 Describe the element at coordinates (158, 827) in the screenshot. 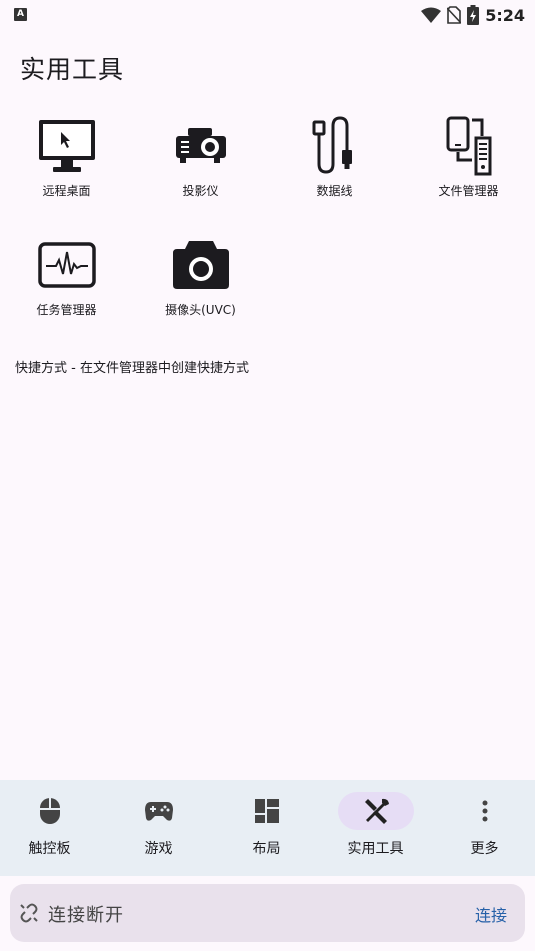

I see `nav-item-game: 游戏` at that location.